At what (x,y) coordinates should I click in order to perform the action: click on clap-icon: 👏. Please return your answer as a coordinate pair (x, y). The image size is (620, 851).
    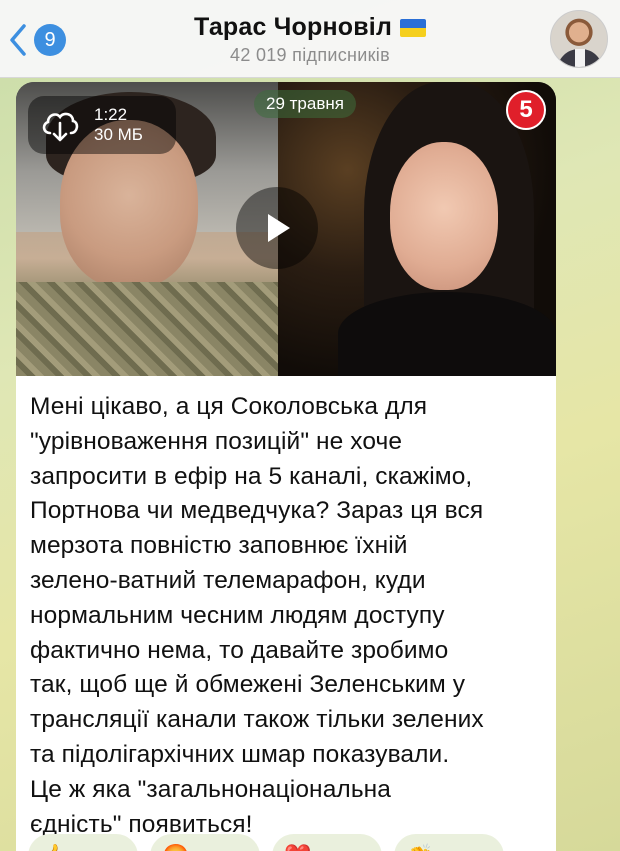
    Looking at the image, I should click on (419, 847).